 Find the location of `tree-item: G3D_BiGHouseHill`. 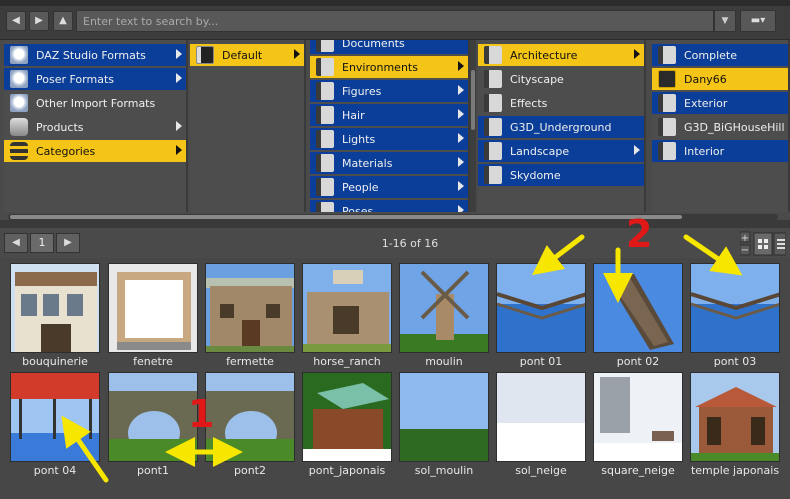

tree-item: G3D_BiGHouseHill is located at coordinates (720, 127).